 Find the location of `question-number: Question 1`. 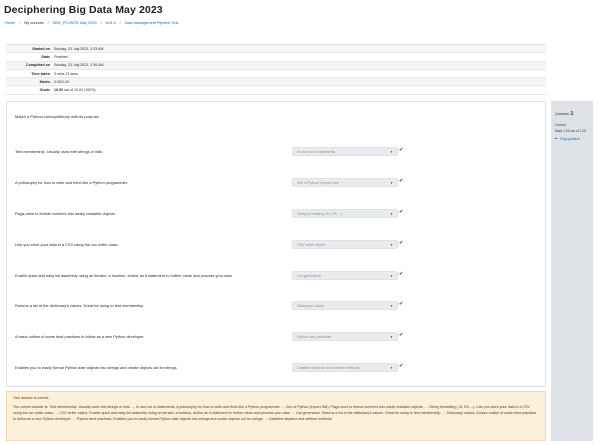

question-number: Question 1 is located at coordinates (572, 114).